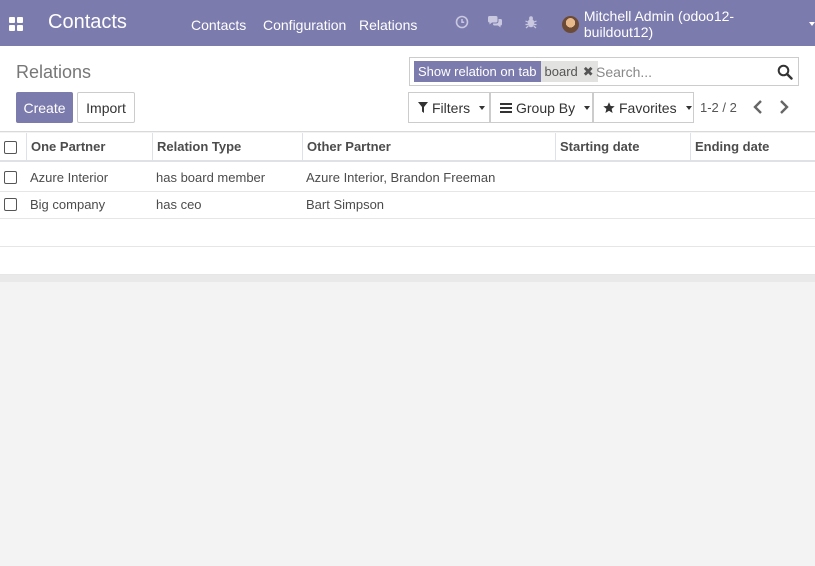 This screenshot has width=815, height=566. I want to click on favorites-label: Favorites, so click(648, 107).